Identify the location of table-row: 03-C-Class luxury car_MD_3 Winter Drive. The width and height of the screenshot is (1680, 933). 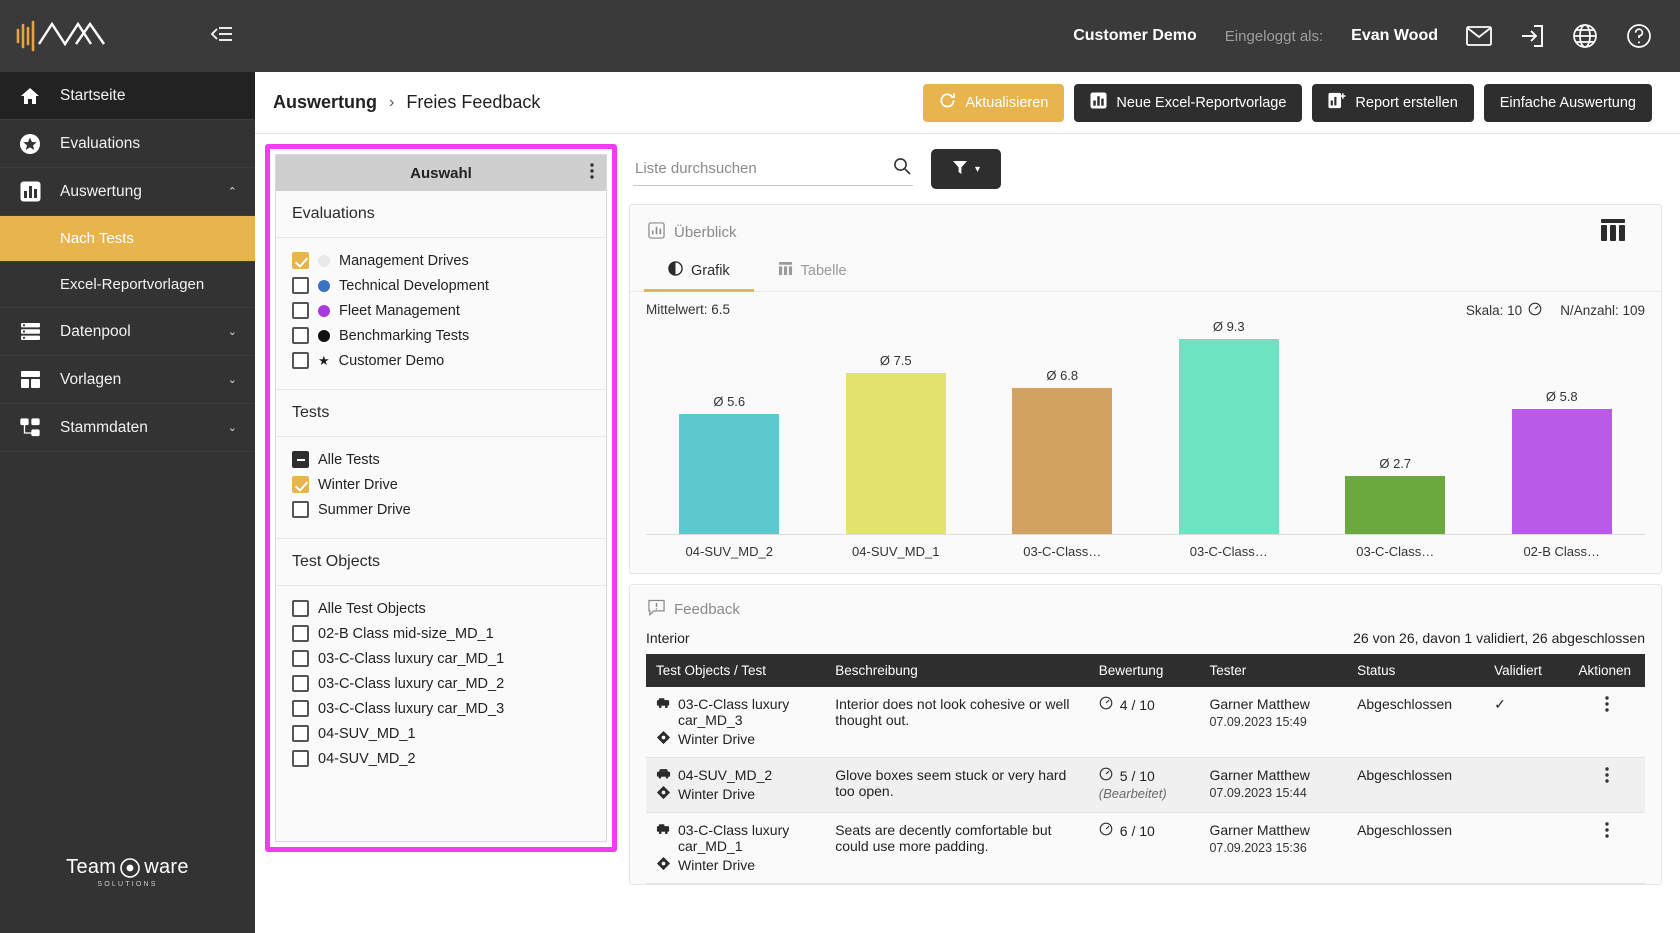
(1145, 722).